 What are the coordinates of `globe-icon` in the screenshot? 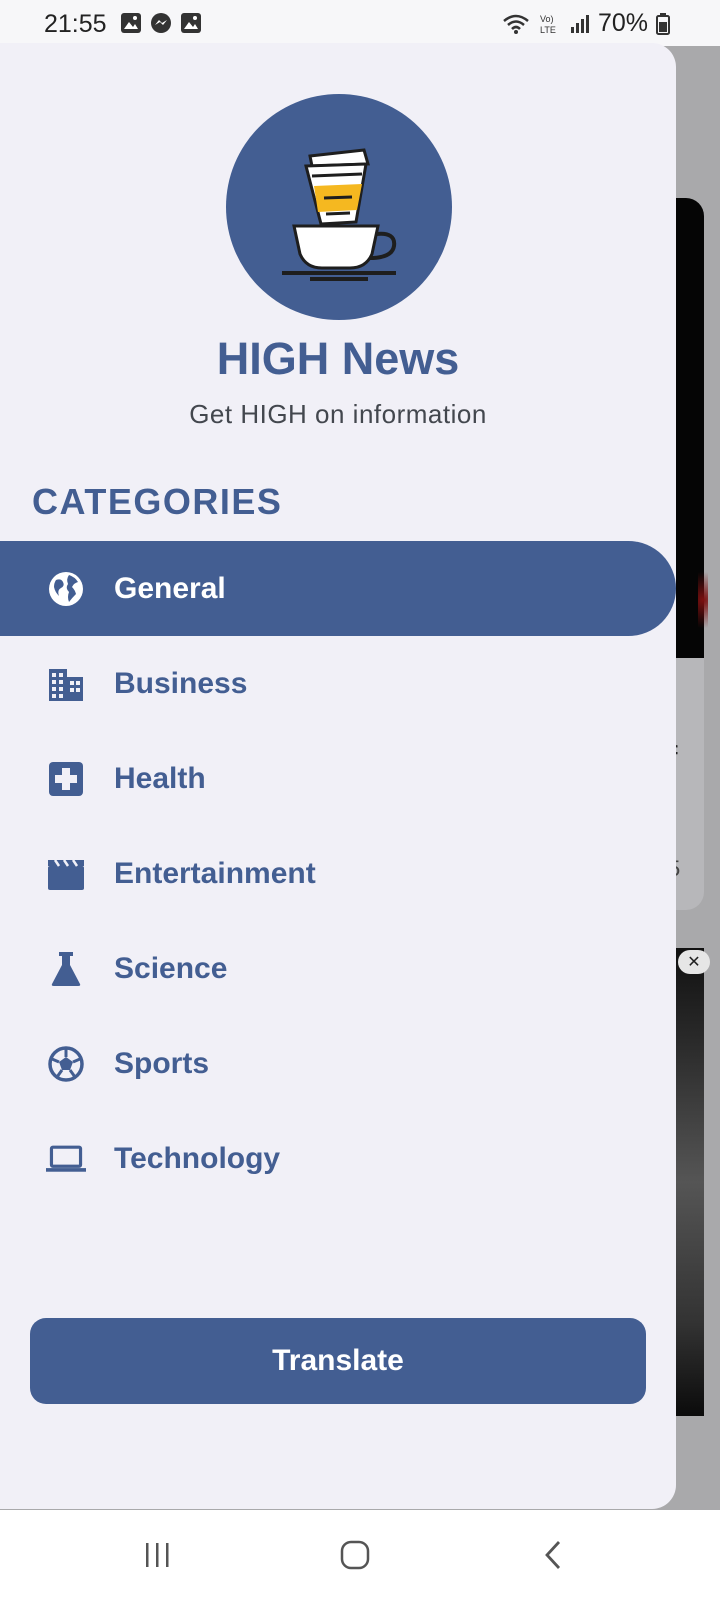 It's located at (66, 589).